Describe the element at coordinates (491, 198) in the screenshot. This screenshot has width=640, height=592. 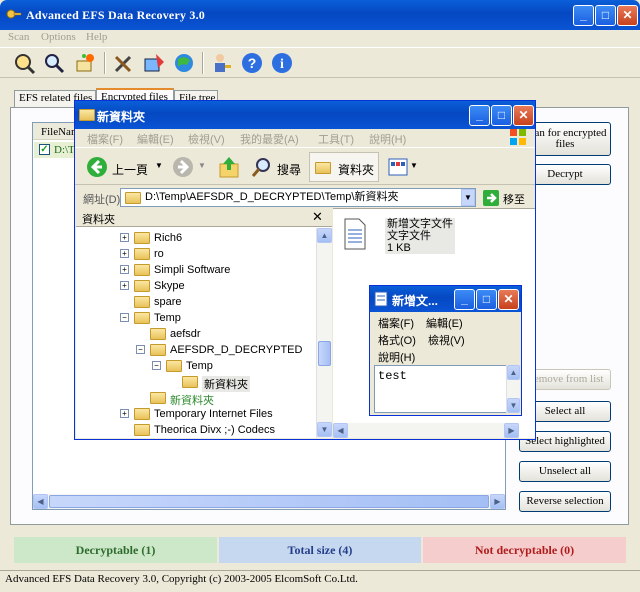
I see `go-arrow-icon` at that location.